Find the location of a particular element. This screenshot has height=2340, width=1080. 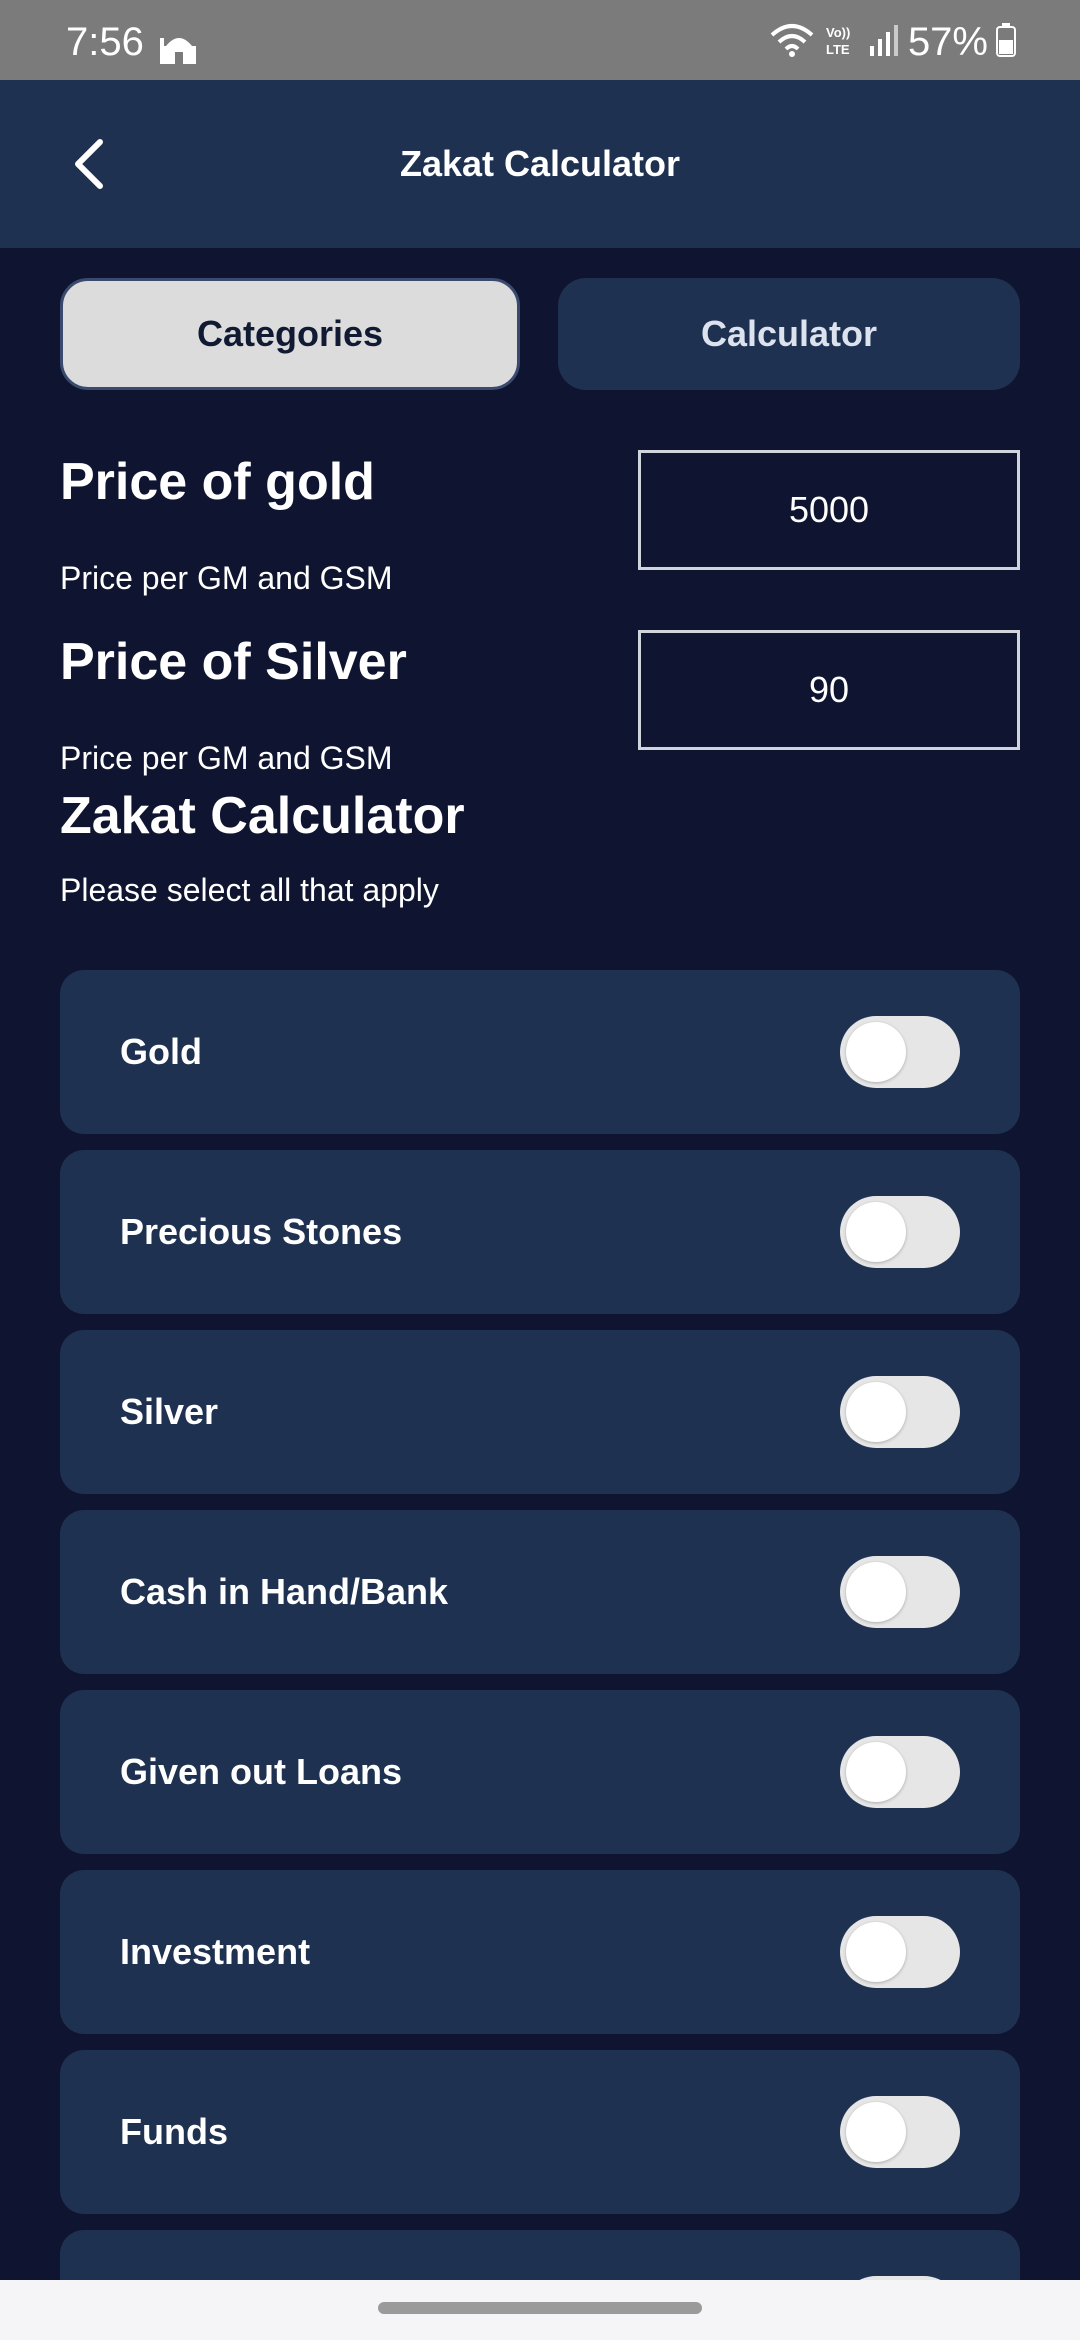

section-title: Zakat Calculator is located at coordinates (262, 816).